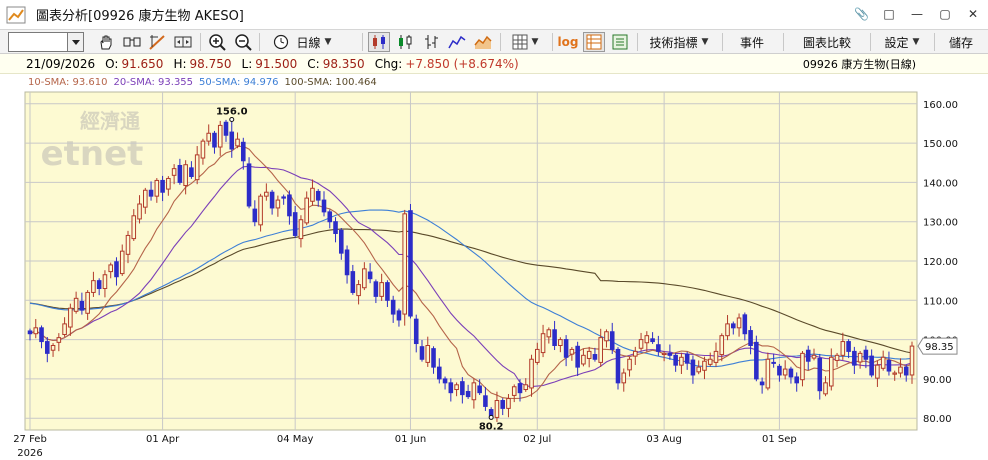 This screenshot has height=460, width=988. Describe the element at coordinates (620, 42) in the screenshot. I see `sheet-button` at that location.